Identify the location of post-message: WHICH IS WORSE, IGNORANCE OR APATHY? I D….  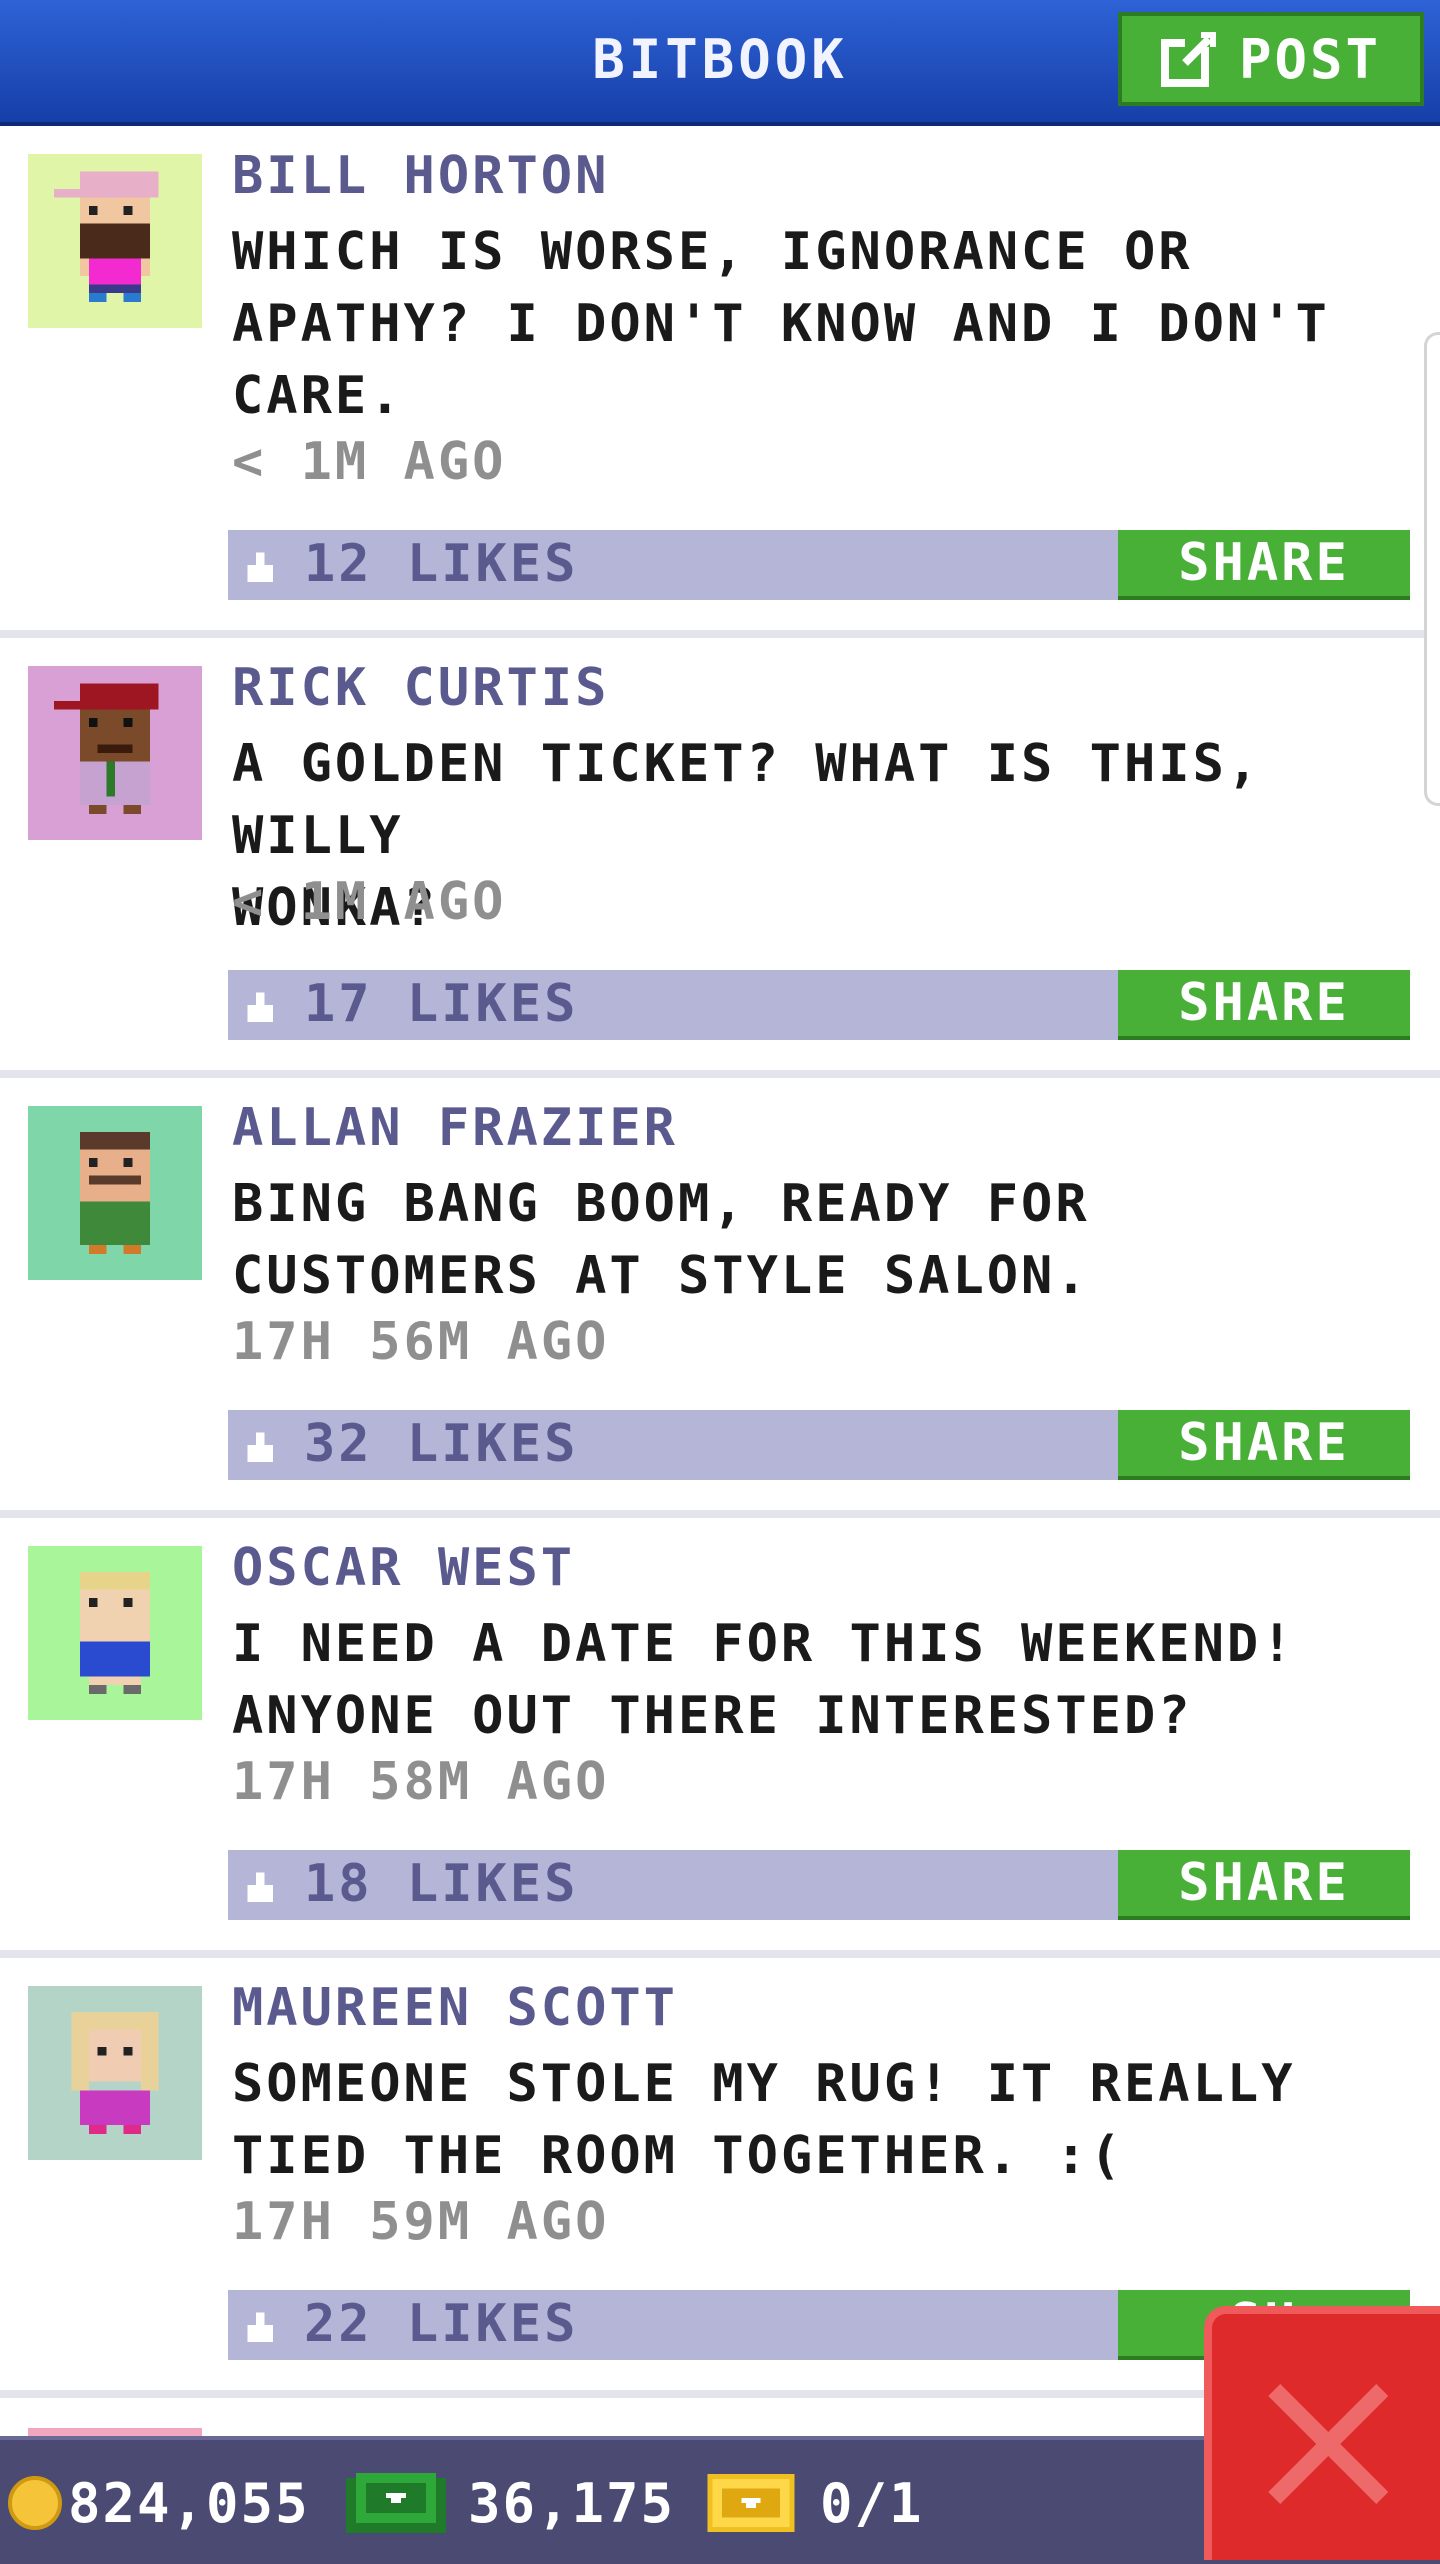
(781, 324).